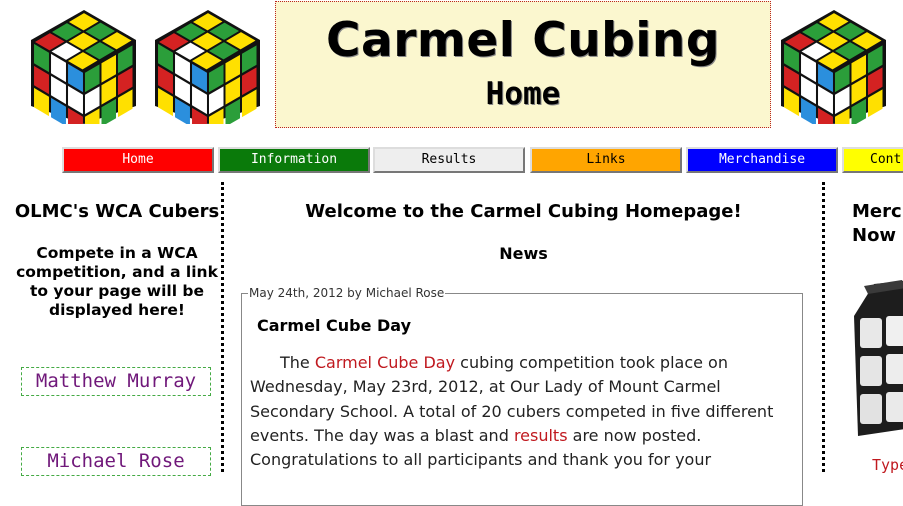 The image size is (903, 506). I want to click on merch-type-link: Type, so click(887, 465).